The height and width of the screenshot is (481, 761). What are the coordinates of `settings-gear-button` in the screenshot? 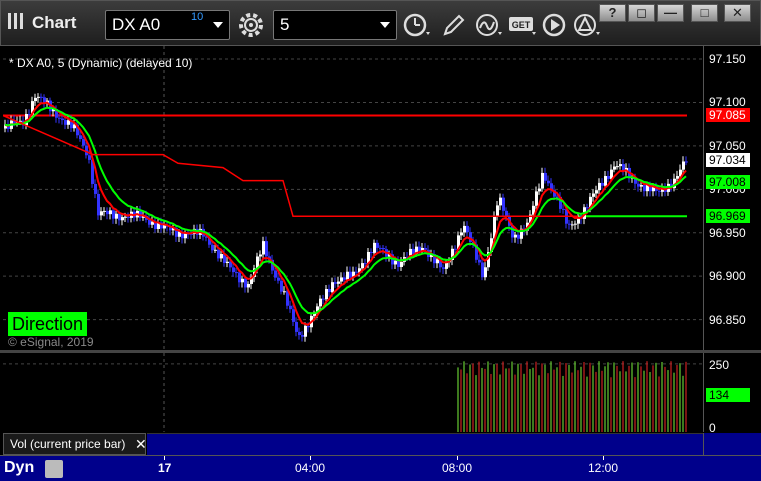 It's located at (251, 25).